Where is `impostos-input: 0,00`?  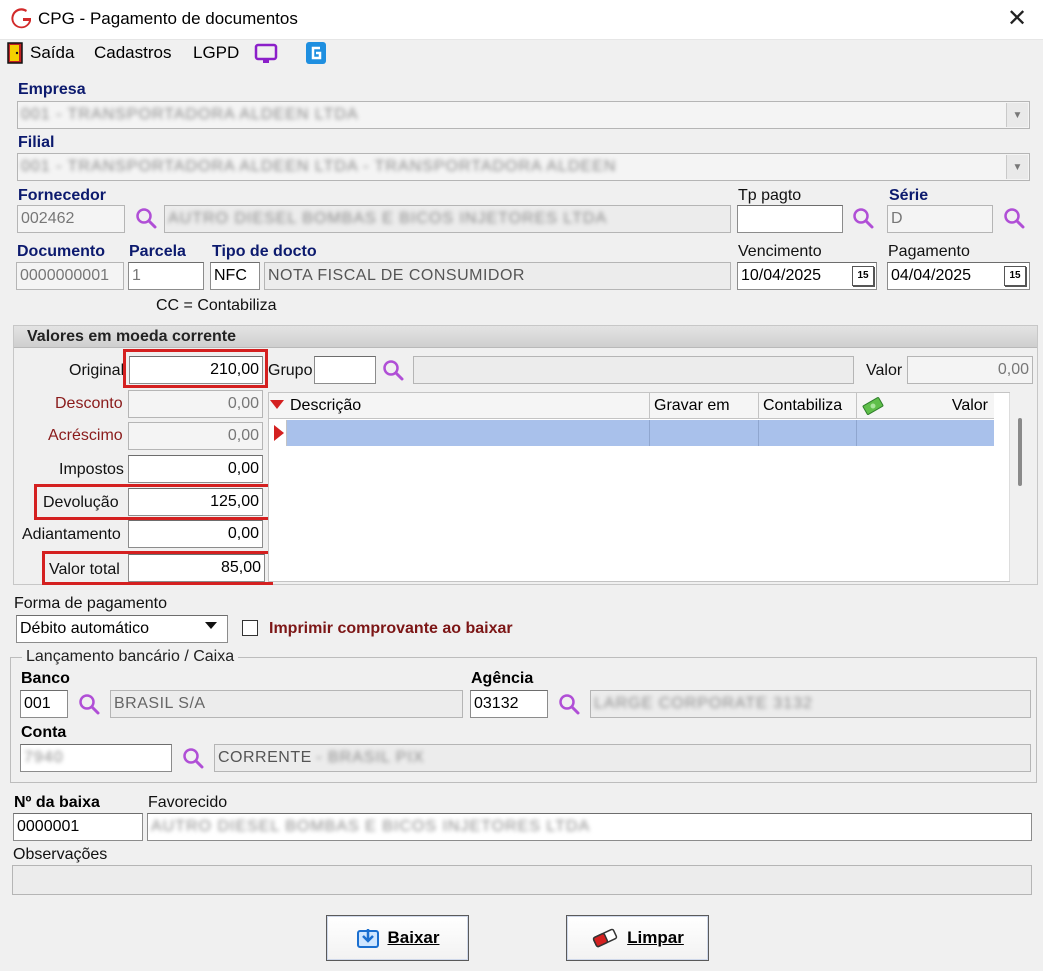
impostos-input: 0,00 is located at coordinates (195, 469).